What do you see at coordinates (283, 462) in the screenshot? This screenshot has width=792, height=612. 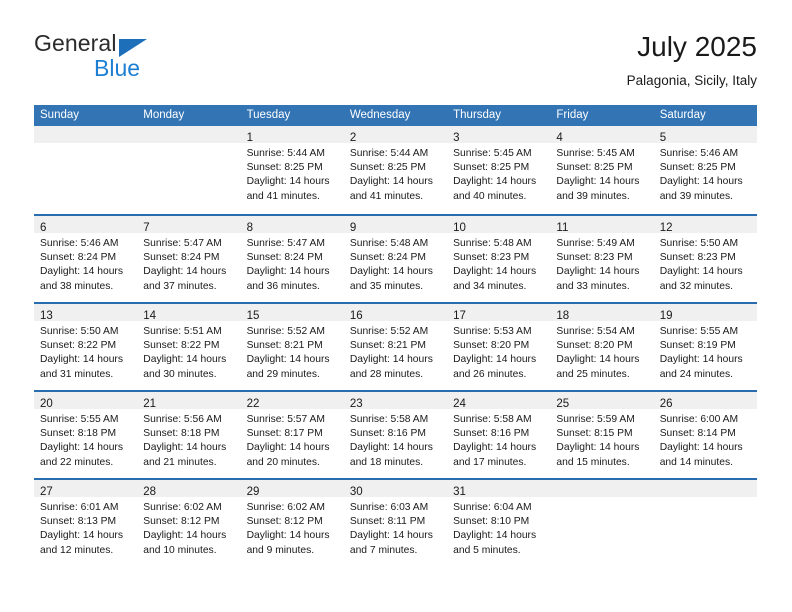 I see `day-detail-line: and 20 minutes.` at bounding box center [283, 462].